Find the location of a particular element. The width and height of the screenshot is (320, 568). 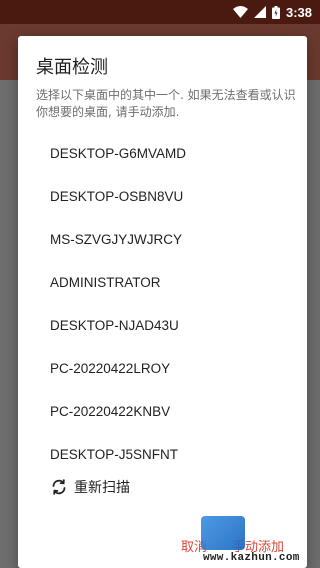

status-icons: 3:38 is located at coordinates (272, 12).